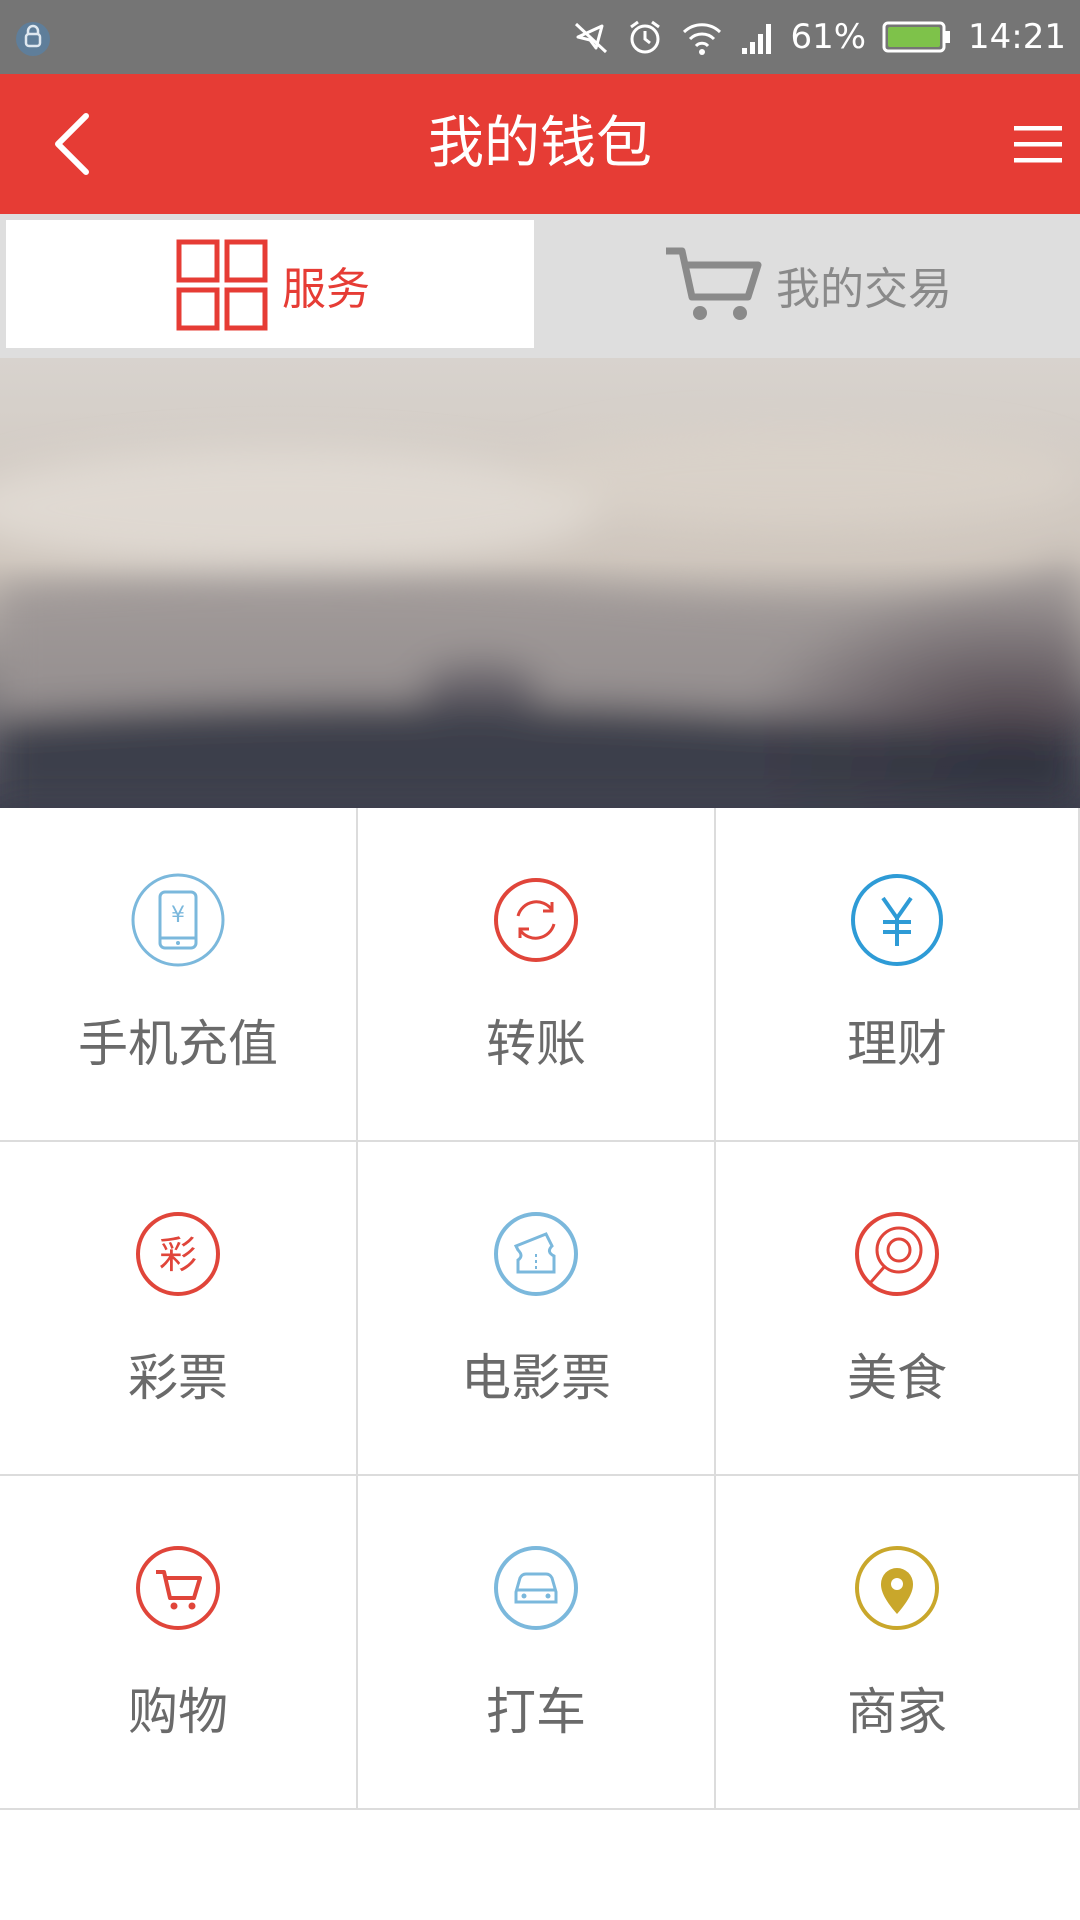 The image size is (1080, 1920). Describe the element at coordinates (178, 1378) in the screenshot. I see `service-label: 彩票` at that location.